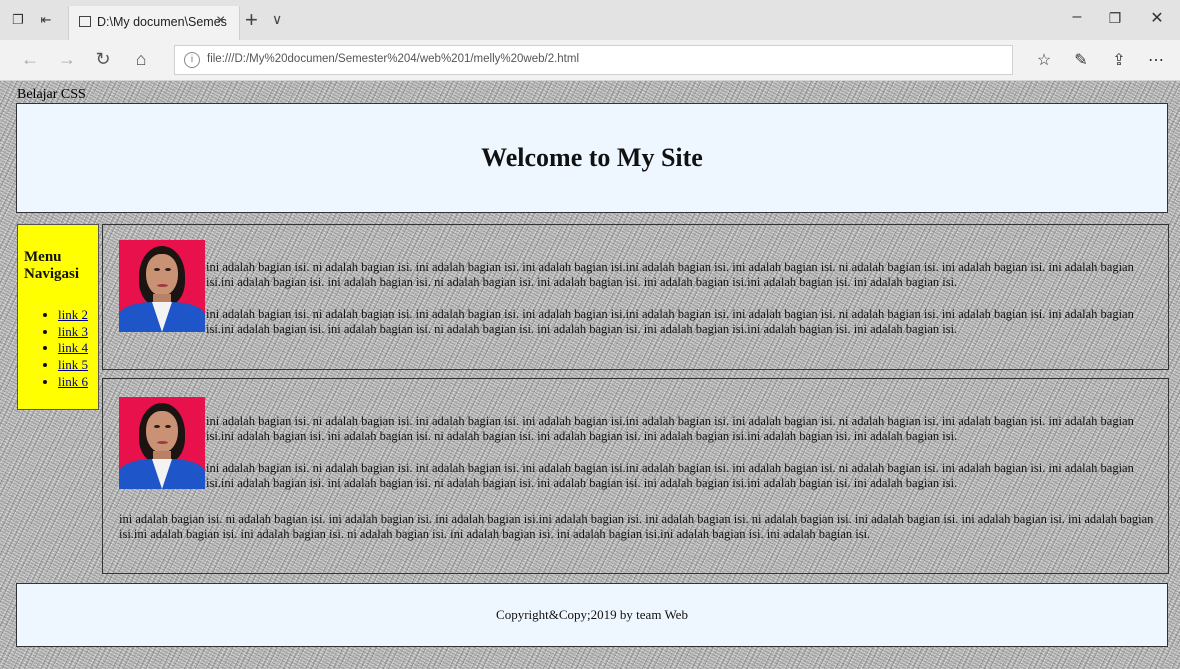 Image resolution: width=1180 pixels, height=669 pixels. What do you see at coordinates (220, 21) in the screenshot?
I see `close-tab-icon: ×` at bounding box center [220, 21].